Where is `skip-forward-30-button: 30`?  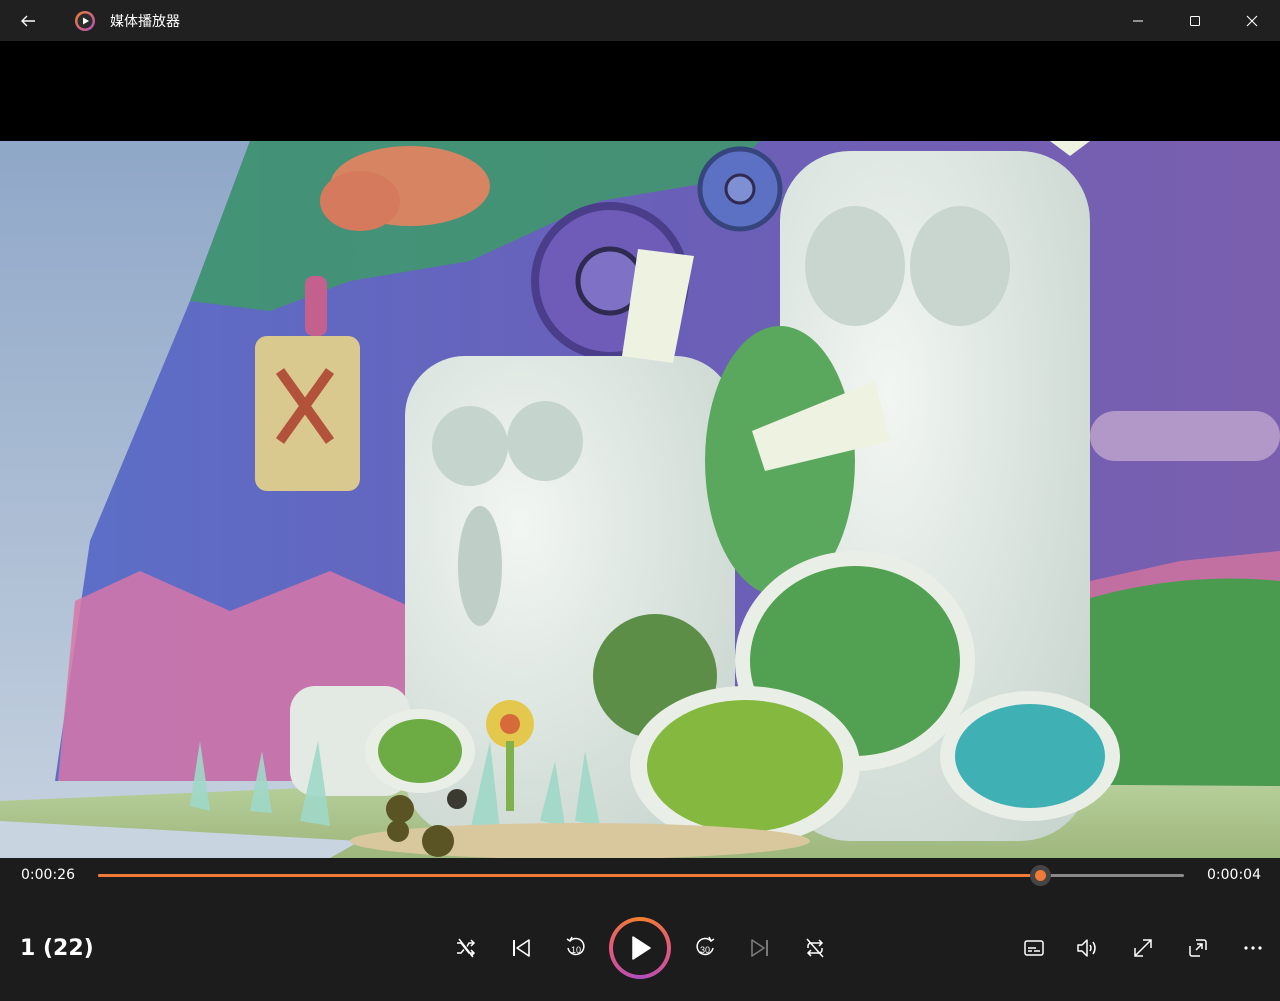
skip-forward-30-button: 30 is located at coordinates (705, 948).